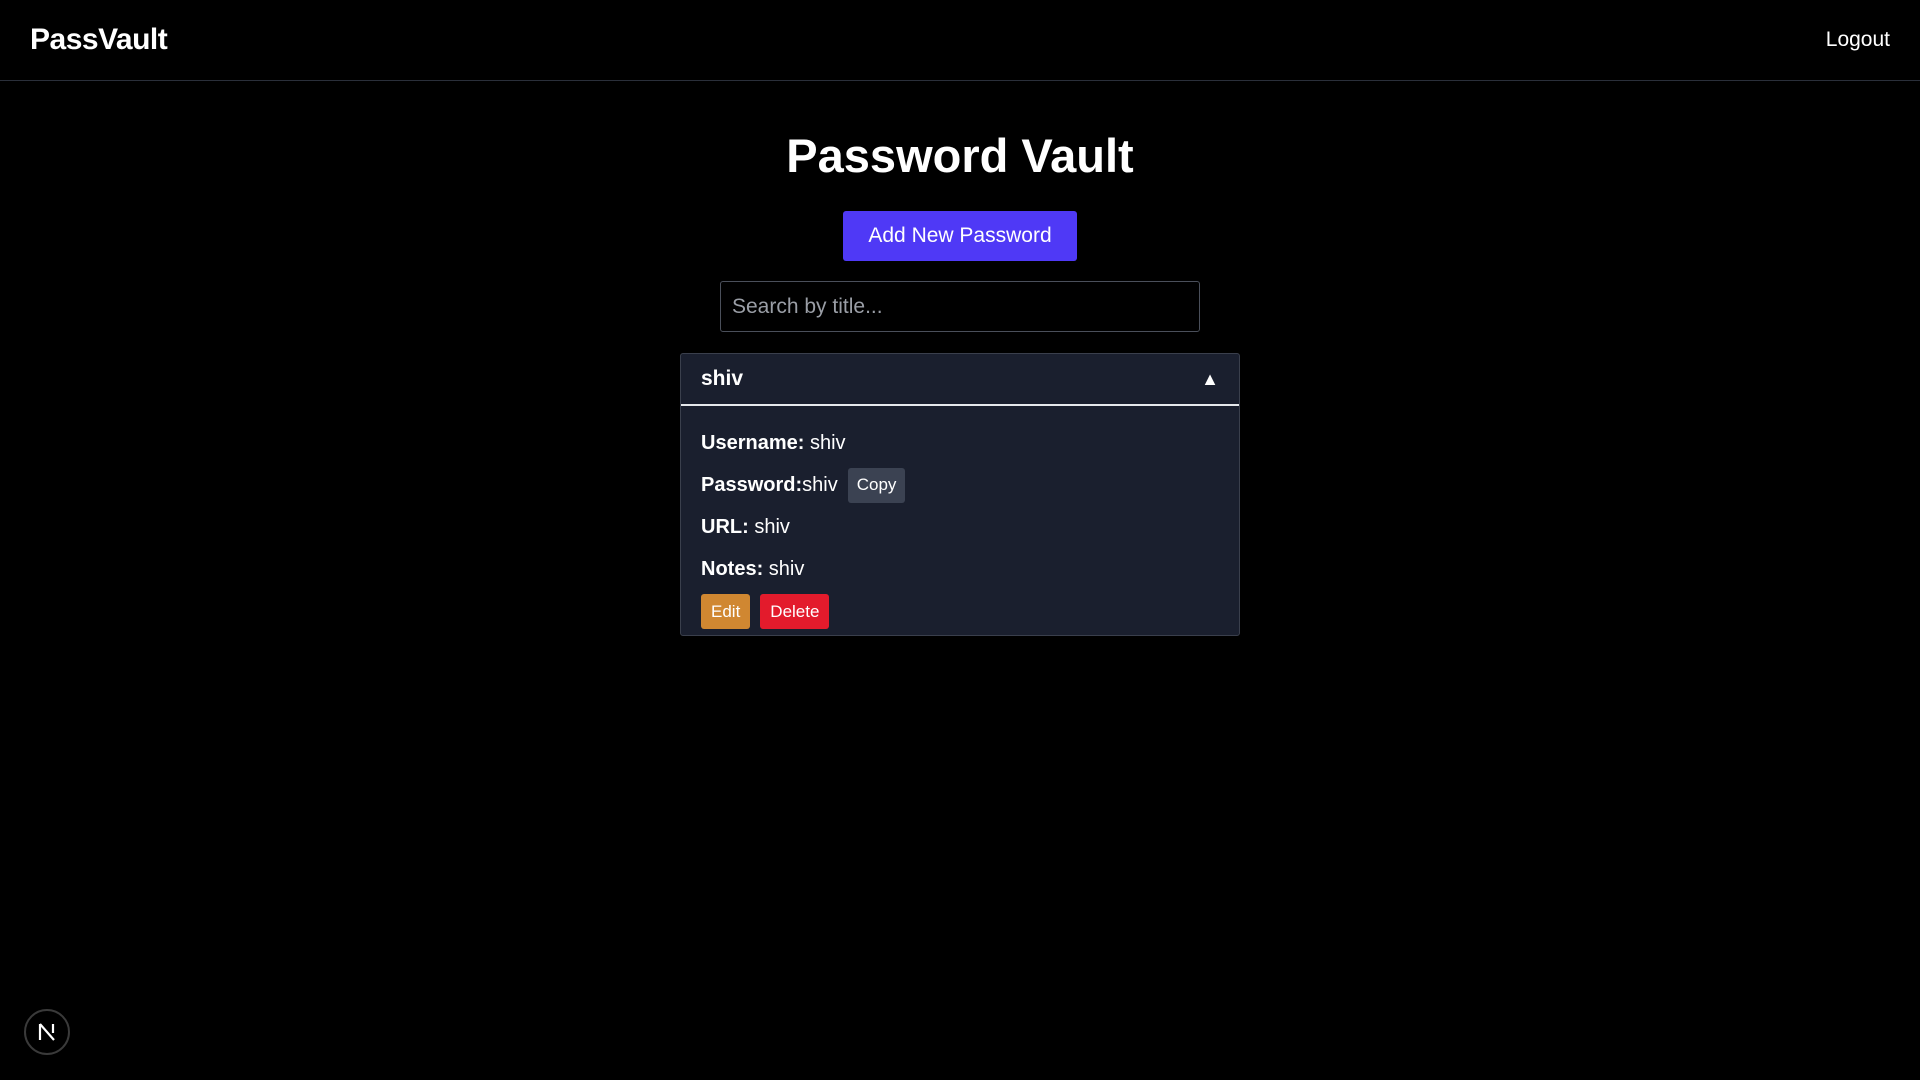 The image size is (1920, 1080). I want to click on url-value: shiv, so click(772, 526).